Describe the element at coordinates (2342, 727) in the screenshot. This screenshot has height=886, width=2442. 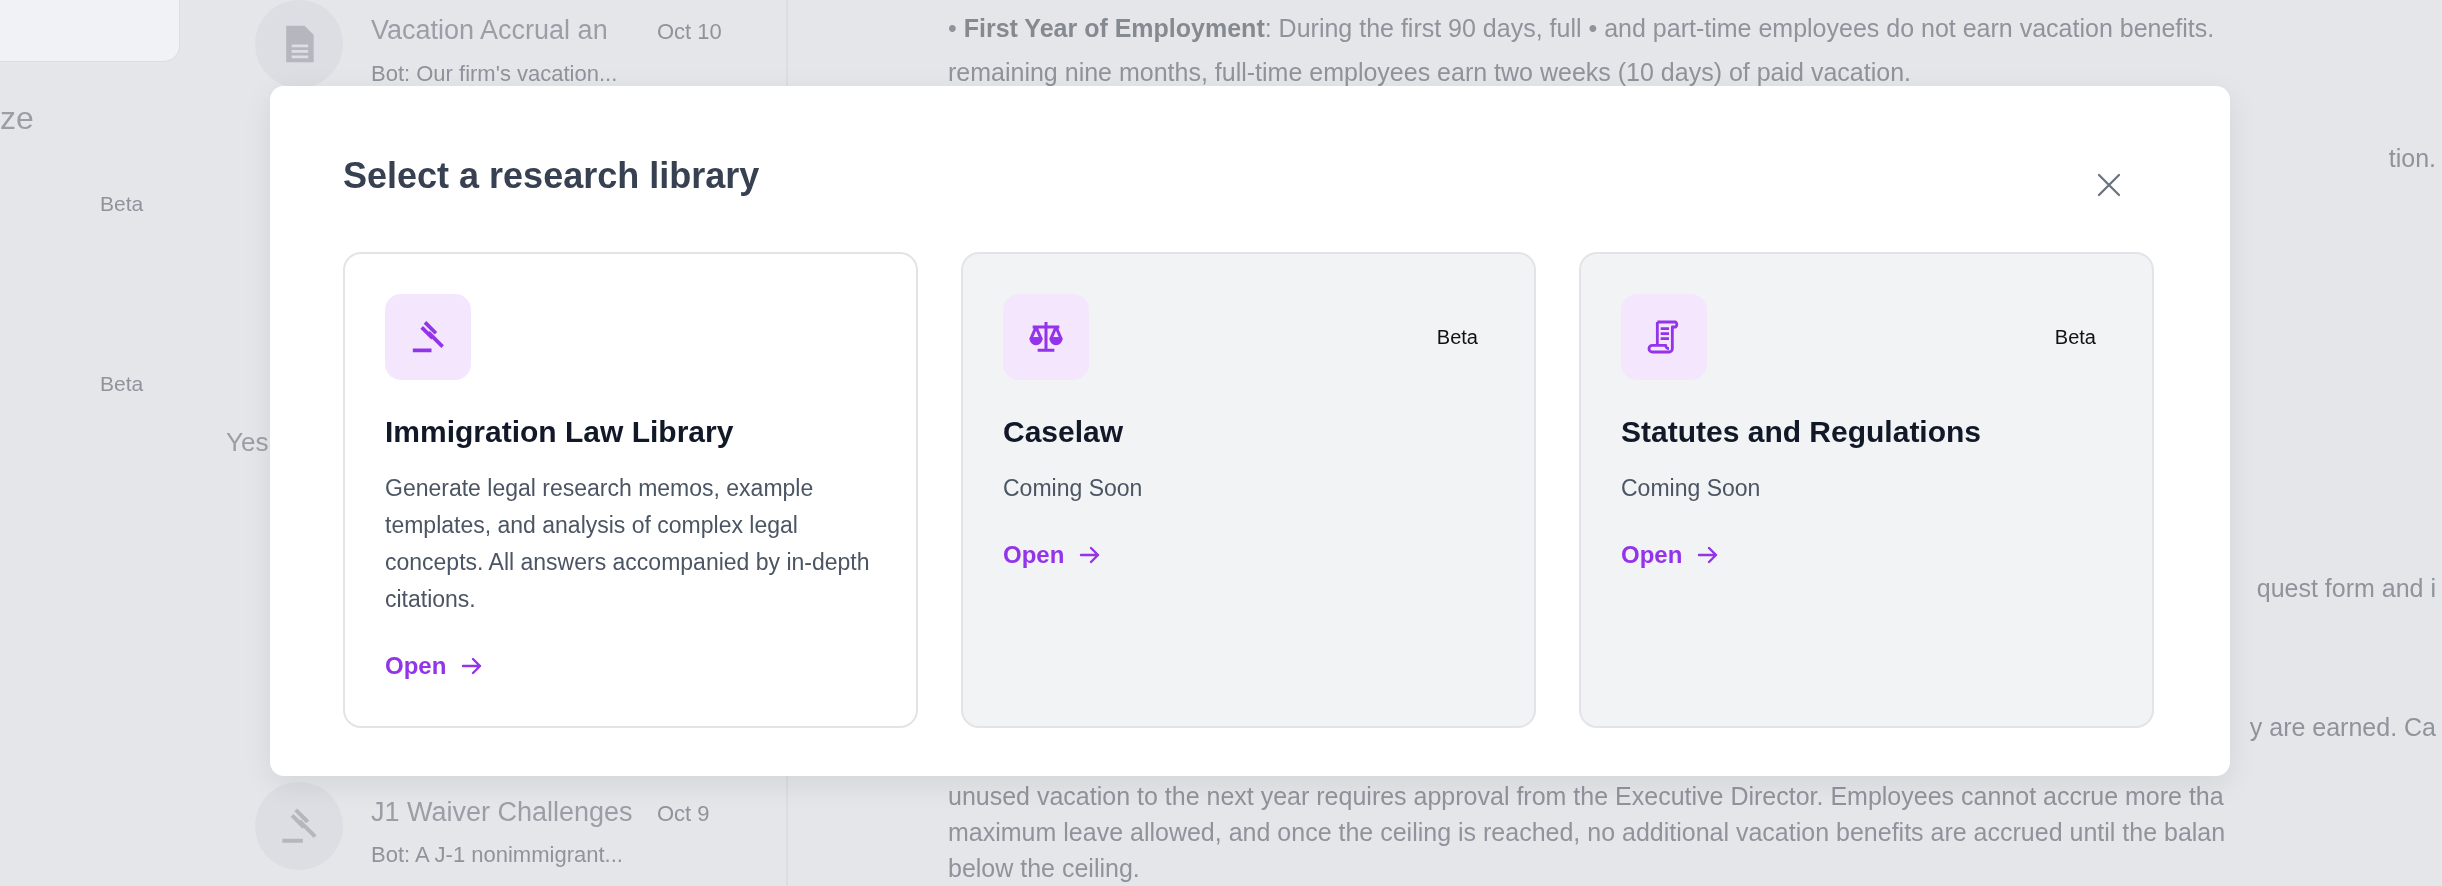
I see `document-text: y are earned. Ca` at that location.